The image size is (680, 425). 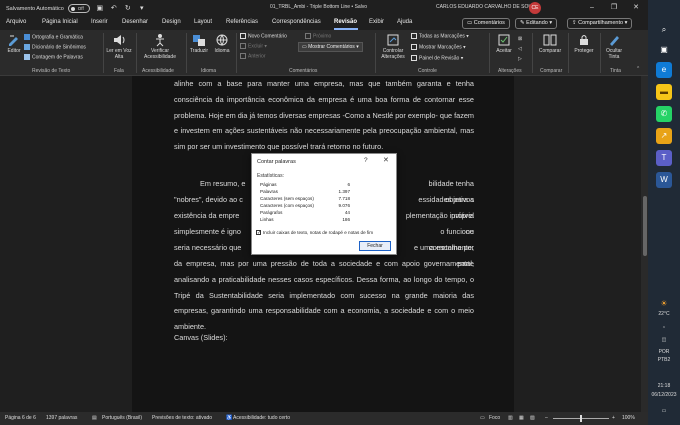 What do you see at coordinates (142, 9) in the screenshot?
I see `customize-toolbar-icon: ▾` at bounding box center [142, 9].